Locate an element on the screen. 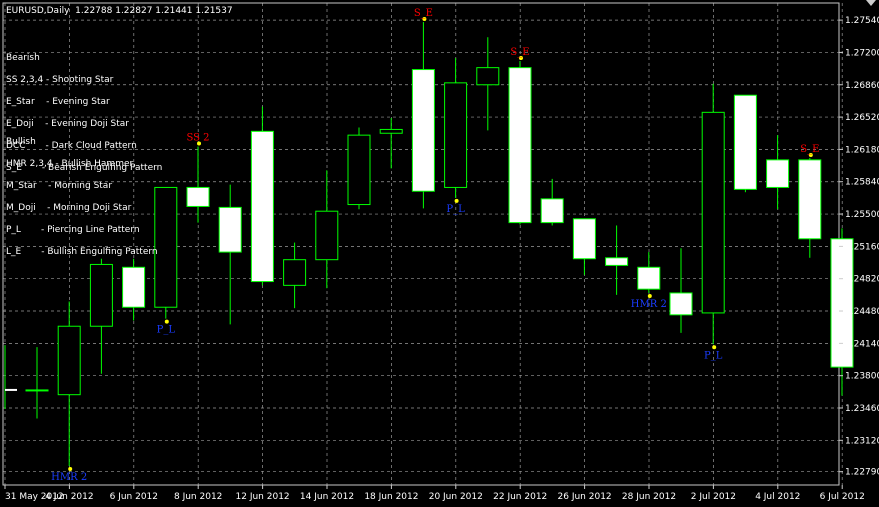 Image resolution: width=879 pixels, height=507 pixels. y-tick-label: 1.25500 is located at coordinates (862, 215).